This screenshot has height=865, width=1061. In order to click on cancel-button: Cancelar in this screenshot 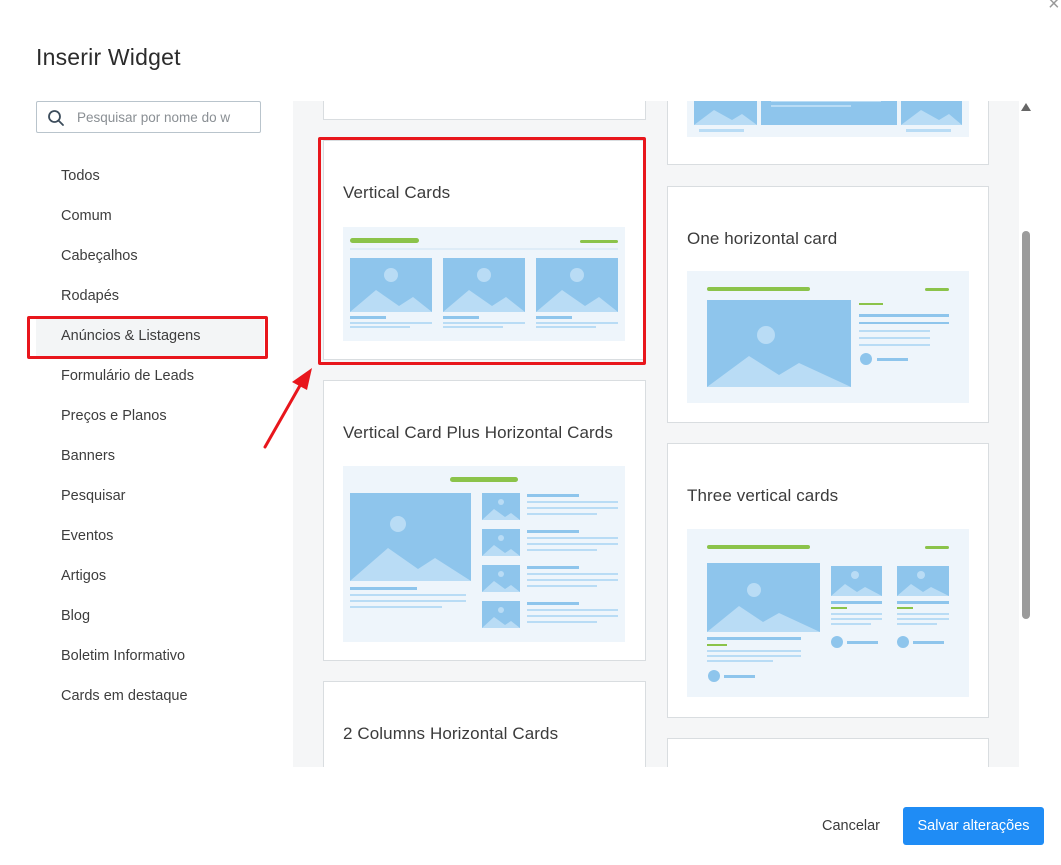, I will do `click(851, 826)`.